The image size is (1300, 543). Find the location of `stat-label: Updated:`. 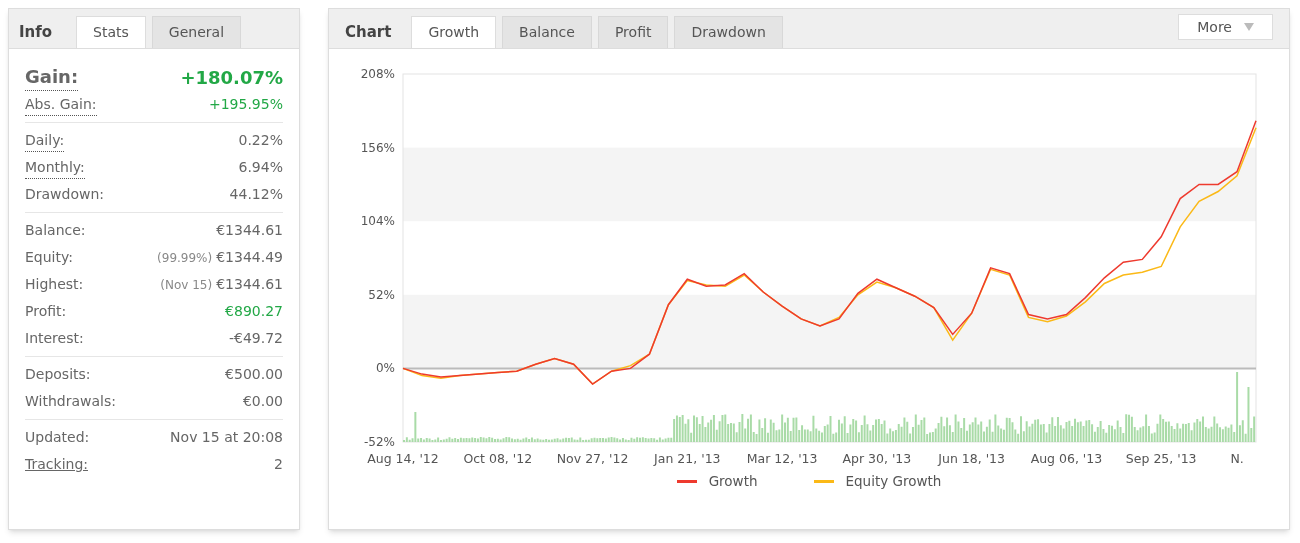

stat-label: Updated: is located at coordinates (57, 437).